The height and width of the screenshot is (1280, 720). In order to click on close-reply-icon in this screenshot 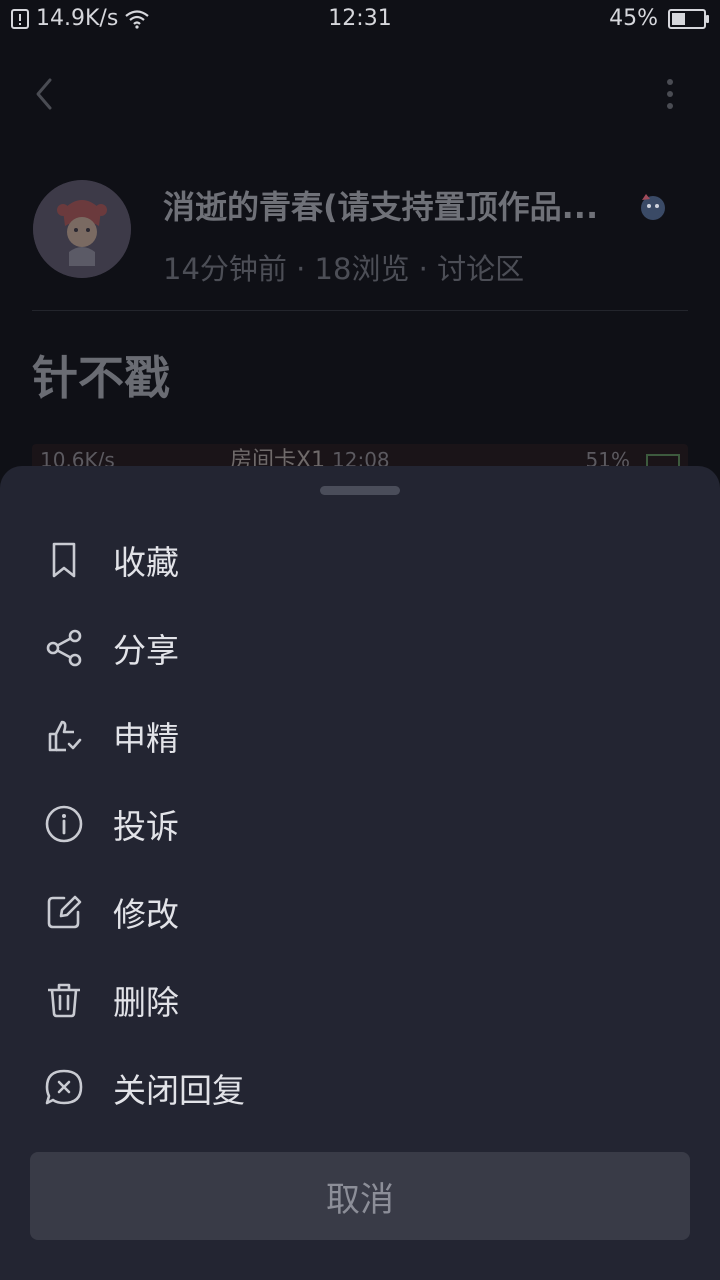, I will do `click(64, 1088)`.